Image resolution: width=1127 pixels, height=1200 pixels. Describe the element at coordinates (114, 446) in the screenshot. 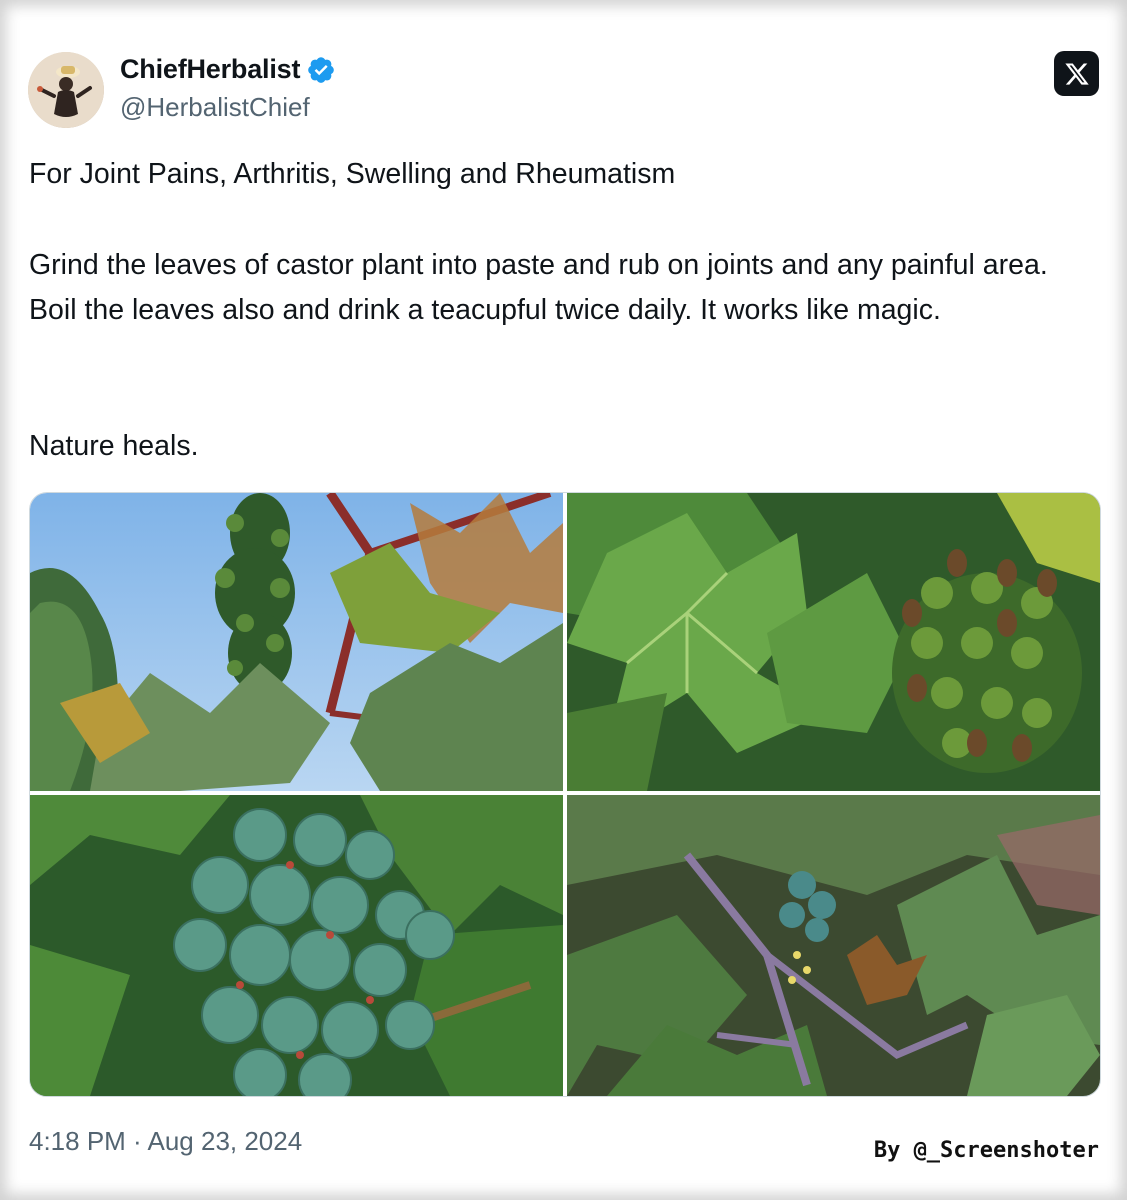

I see `post-closing: Nature heals.` at that location.